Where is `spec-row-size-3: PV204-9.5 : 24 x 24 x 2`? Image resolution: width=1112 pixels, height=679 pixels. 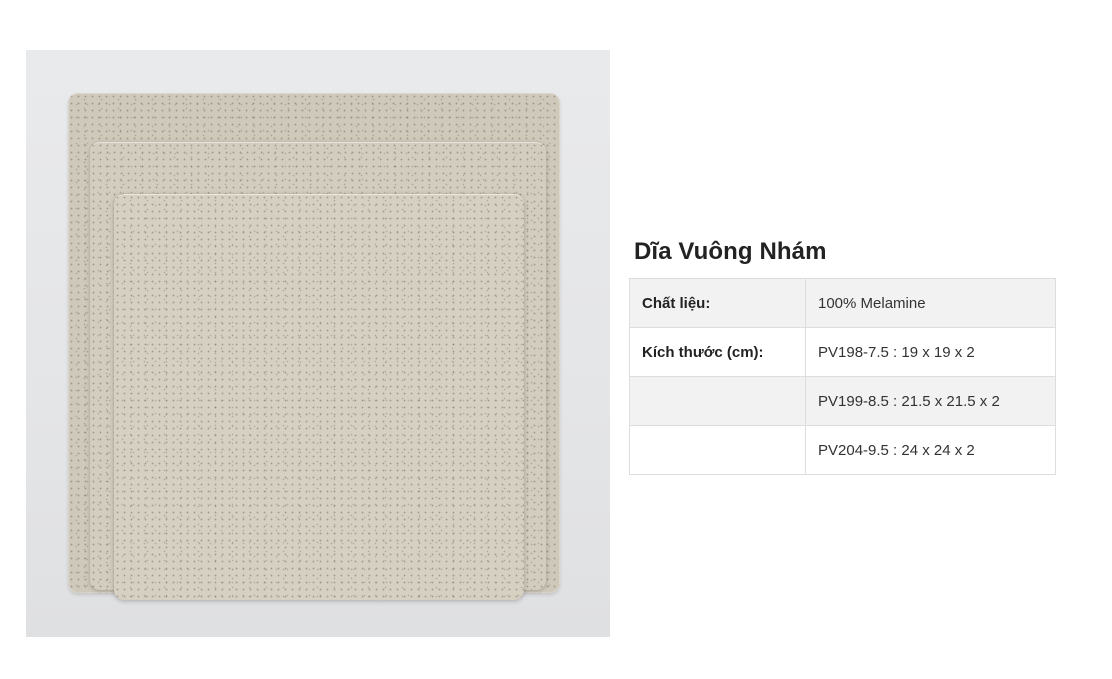
spec-row-size-3: PV204-9.5 : 24 x 24 x 2 is located at coordinates (842, 450).